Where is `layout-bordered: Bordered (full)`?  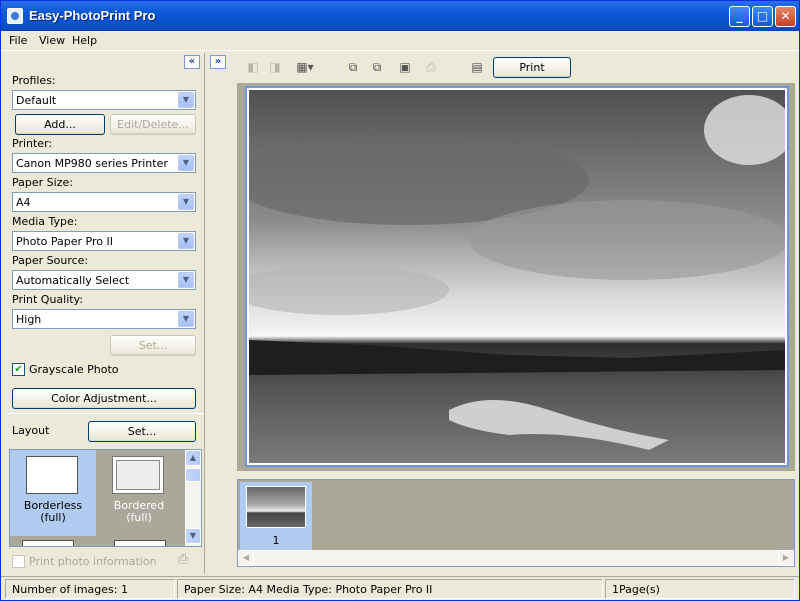
layout-bordered: Bordered (full) is located at coordinates (139, 493).